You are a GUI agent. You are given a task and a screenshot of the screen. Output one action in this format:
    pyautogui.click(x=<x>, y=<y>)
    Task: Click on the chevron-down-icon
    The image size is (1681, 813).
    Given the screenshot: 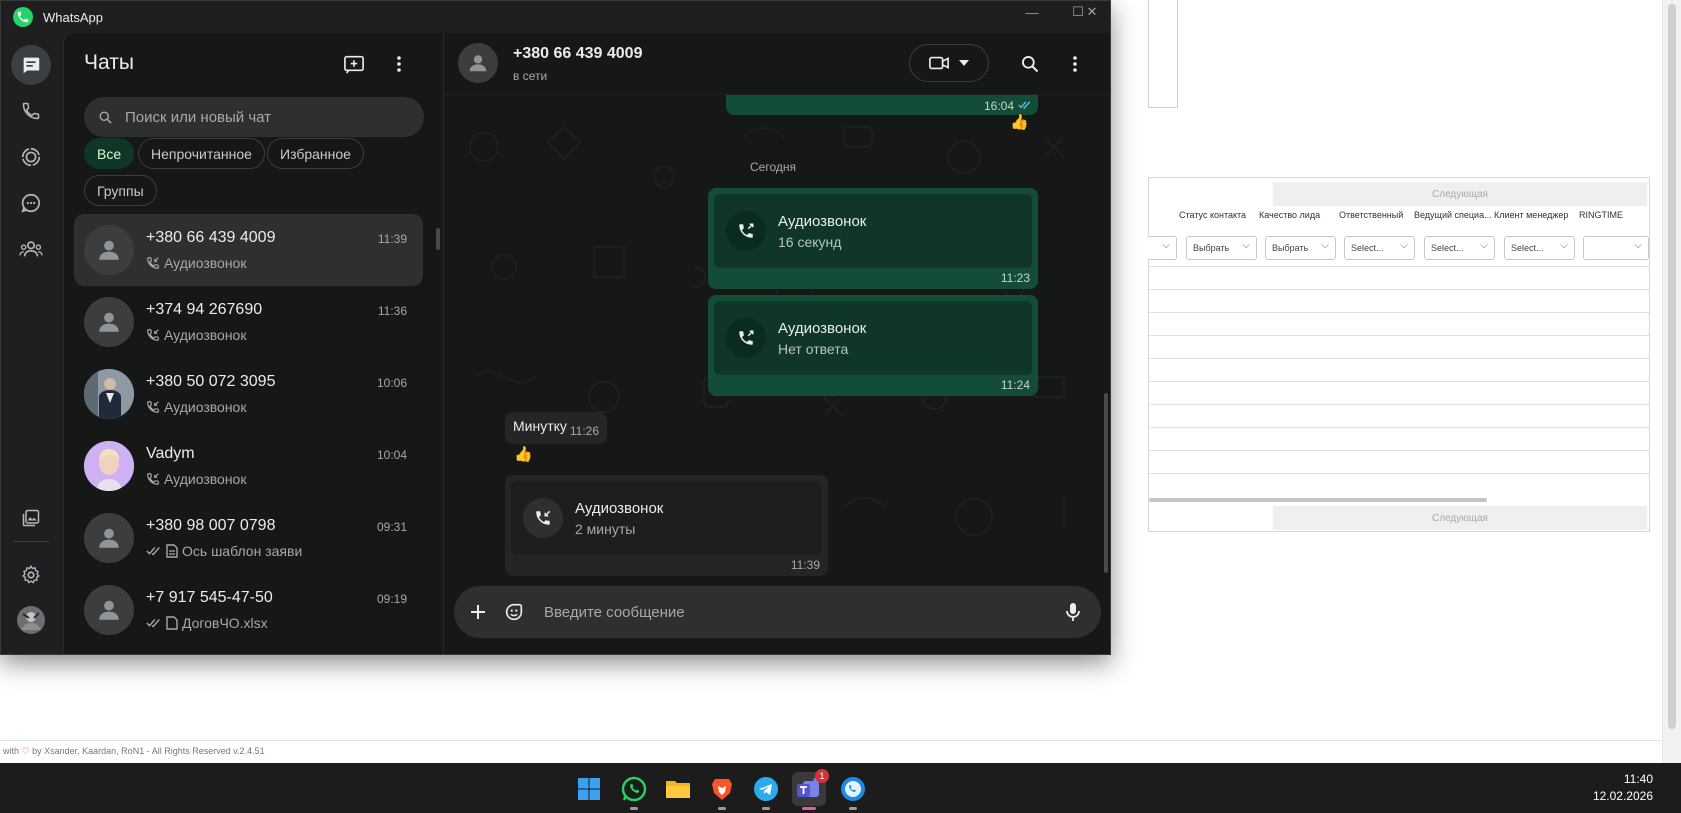 What is the action you would take?
    pyautogui.click(x=964, y=63)
    